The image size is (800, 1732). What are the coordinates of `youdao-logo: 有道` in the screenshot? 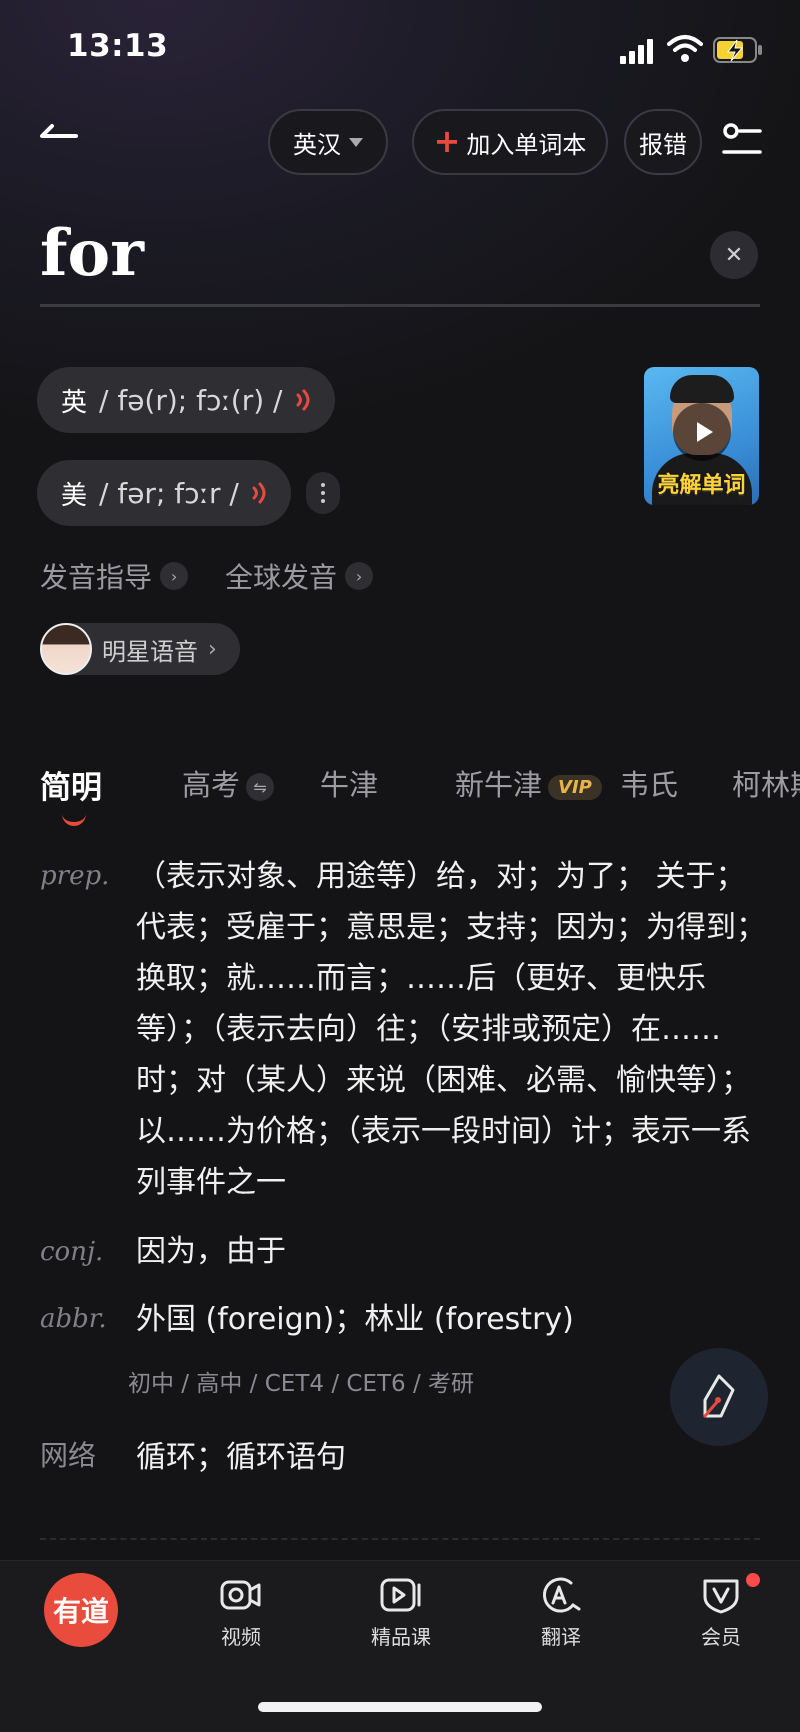 It's located at (81, 1610).